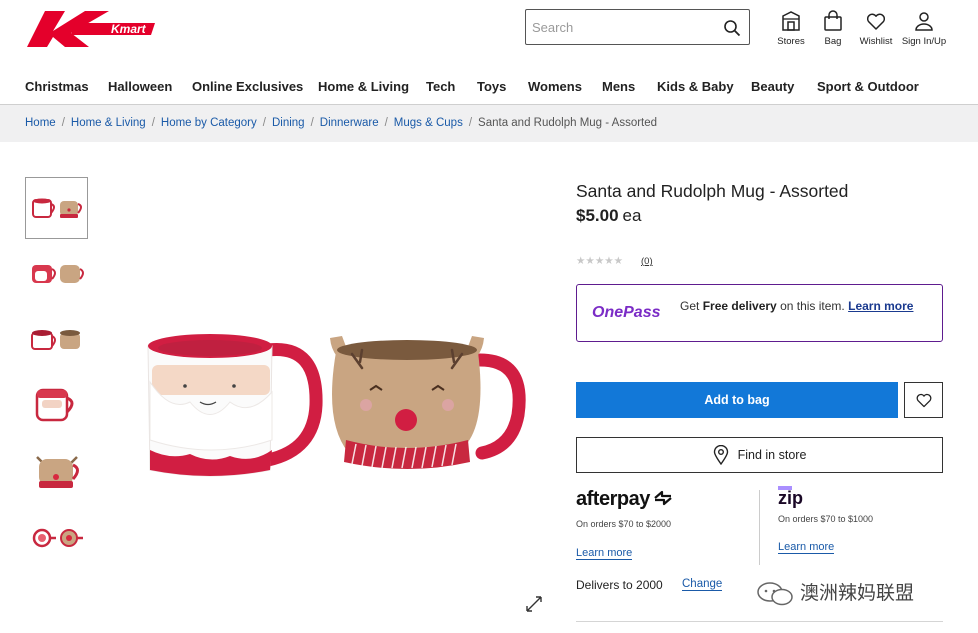 This screenshot has width=978, height=633. What do you see at coordinates (349, 123) in the screenshot?
I see `breadcrumb-dinnerware: Dinnerware` at bounding box center [349, 123].